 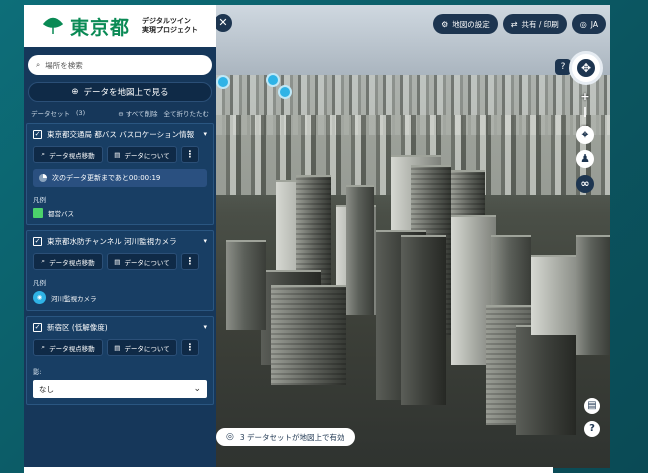 I want to click on shadow-select: なし ⌄, so click(x=120, y=389).